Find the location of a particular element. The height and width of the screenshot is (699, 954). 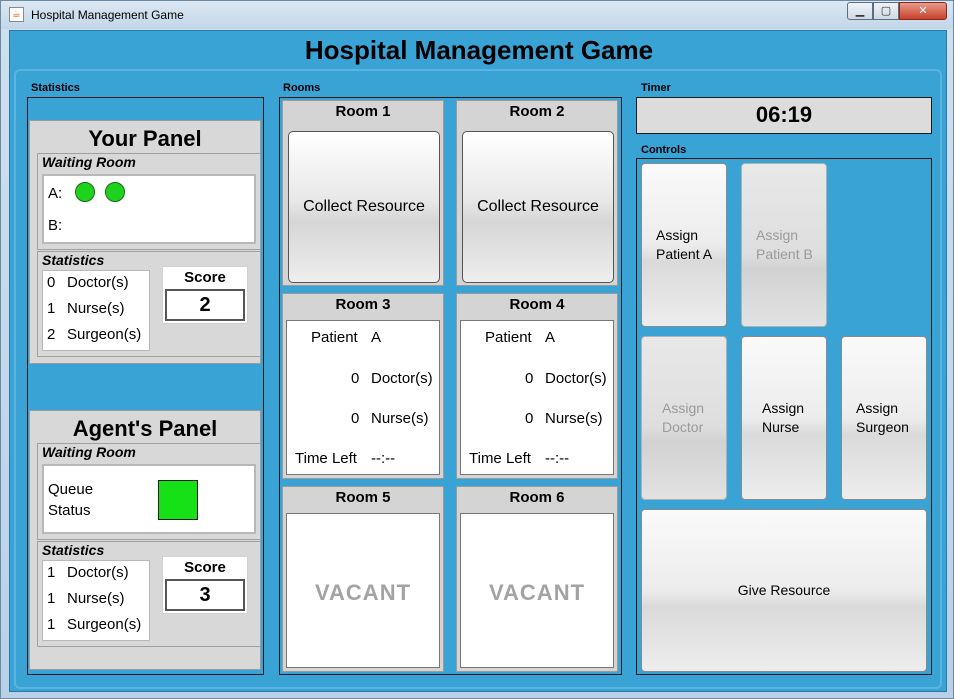

timer-section-label: Timer is located at coordinates (656, 88).